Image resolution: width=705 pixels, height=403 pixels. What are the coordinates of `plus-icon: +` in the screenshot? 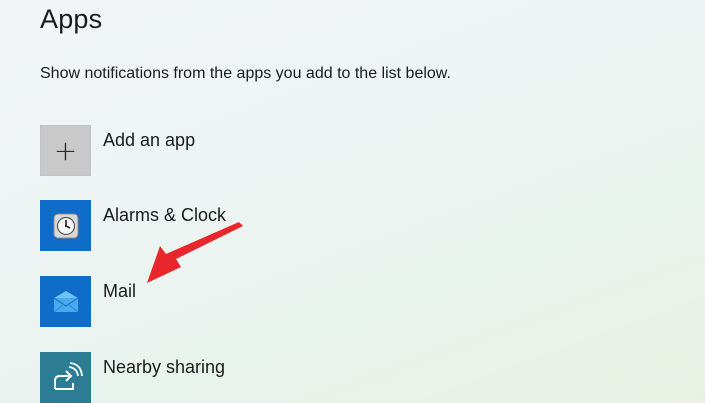 It's located at (65, 150).